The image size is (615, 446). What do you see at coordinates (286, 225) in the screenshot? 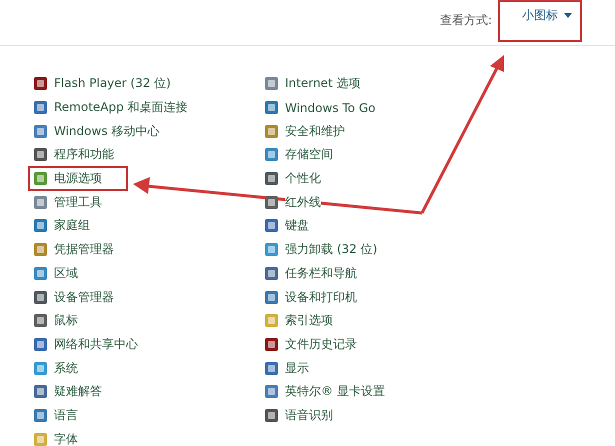
I see `control-panel-link: 键盘` at bounding box center [286, 225].